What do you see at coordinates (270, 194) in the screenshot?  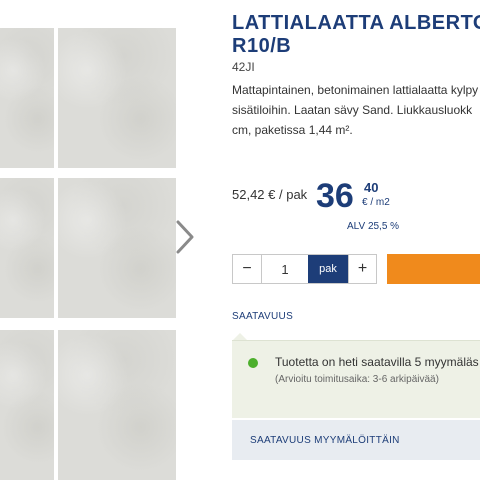 I see `price-per-package: 52,42 € / pak` at bounding box center [270, 194].